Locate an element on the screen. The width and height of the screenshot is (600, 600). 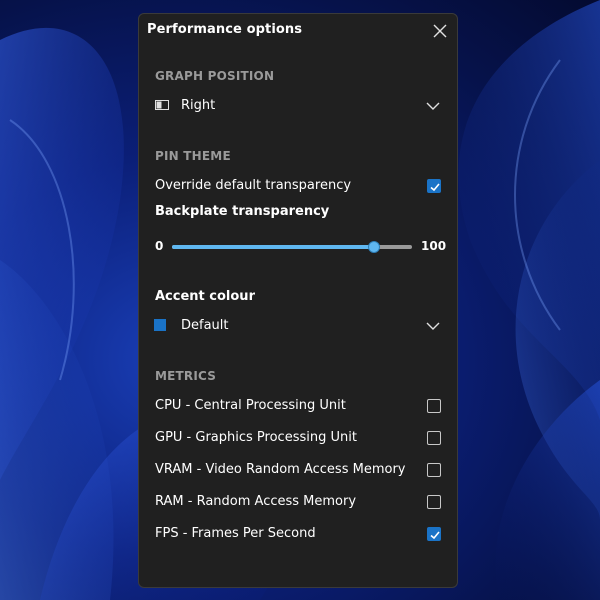
metric-fps-label: FPS - Frames Per Second is located at coordinates (235, 533).